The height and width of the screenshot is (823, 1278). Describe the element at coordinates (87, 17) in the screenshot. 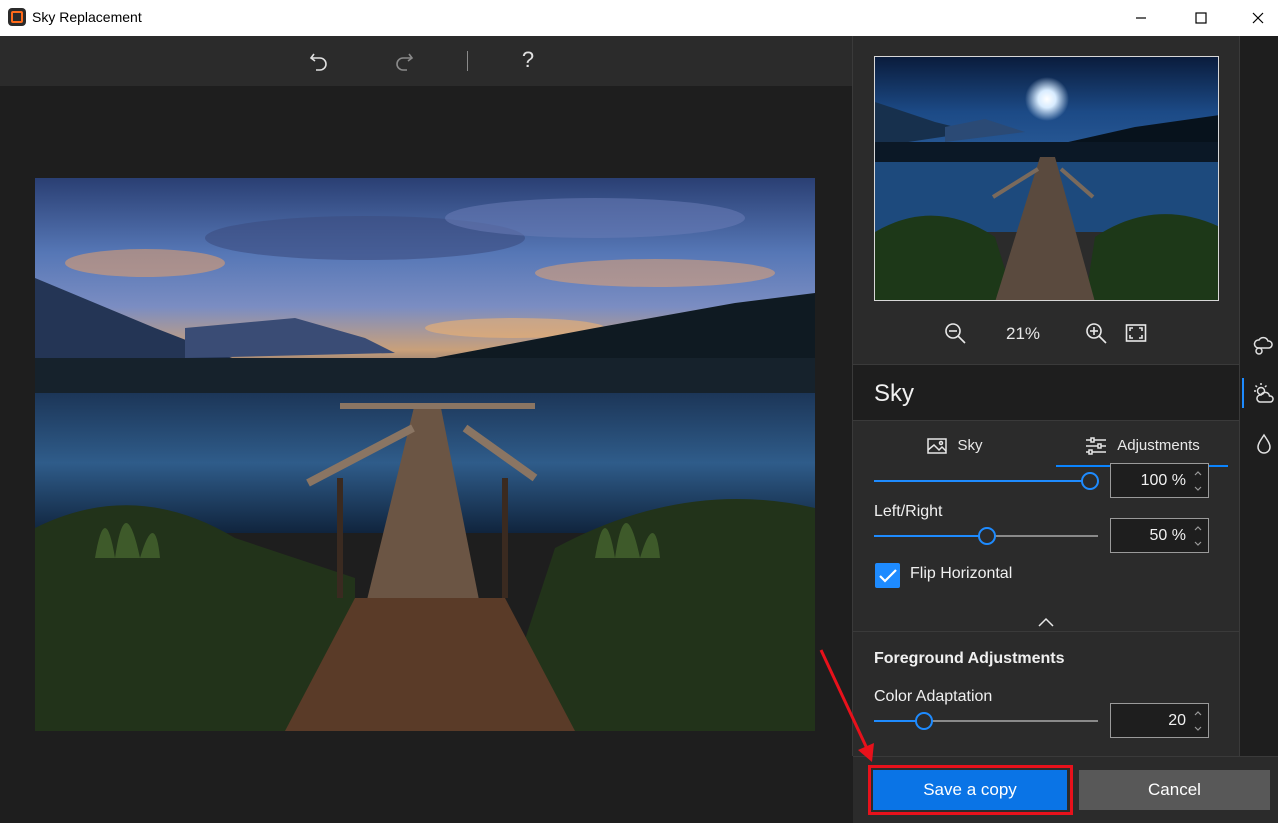

I see `window-title: Sky Replacement` at that location.